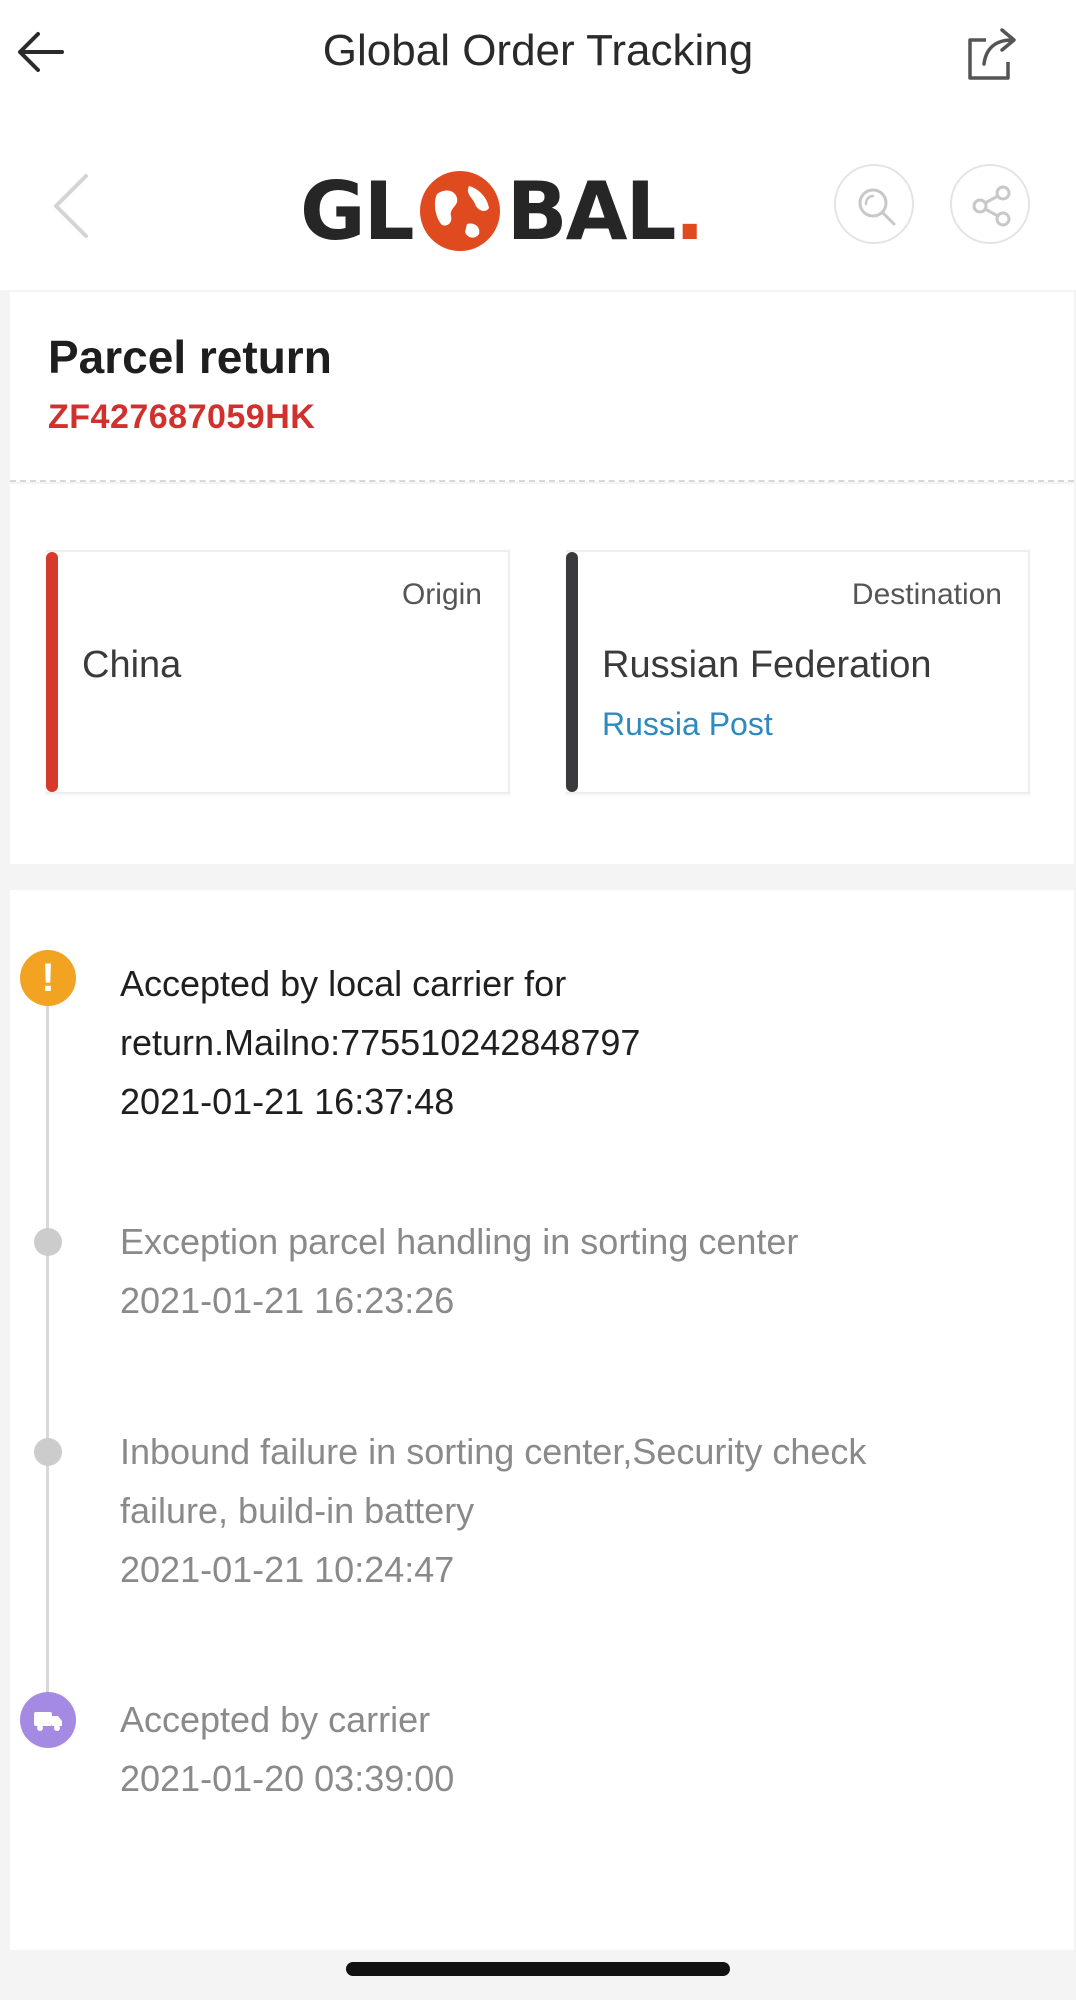 The image size is (1076, 2000). What do you see at coordinates (926, 594) in the screenshot?
I see `destination-caption: Destination` at bounding box center [926, 594].